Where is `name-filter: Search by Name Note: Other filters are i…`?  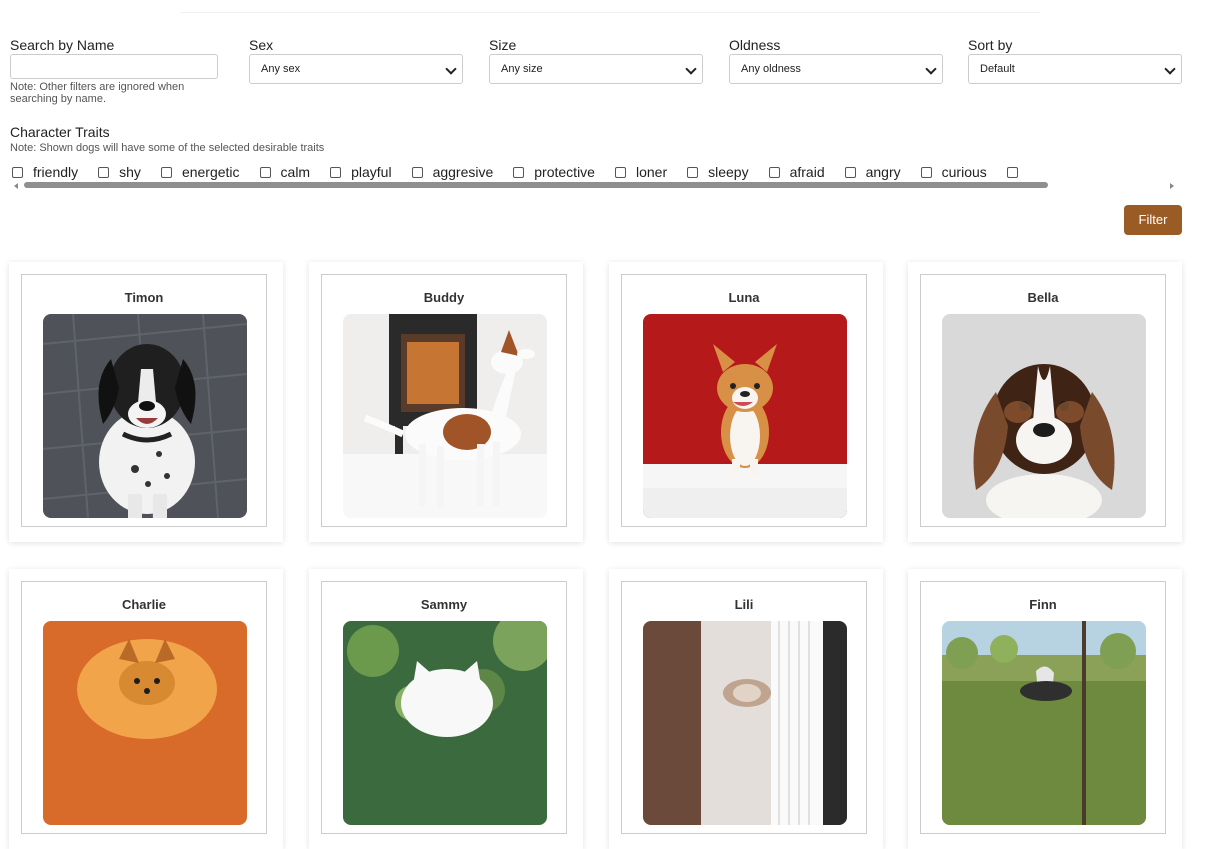 name-filter: Search by Name Note: Other filters are i… is located at coordinates (114, 71).